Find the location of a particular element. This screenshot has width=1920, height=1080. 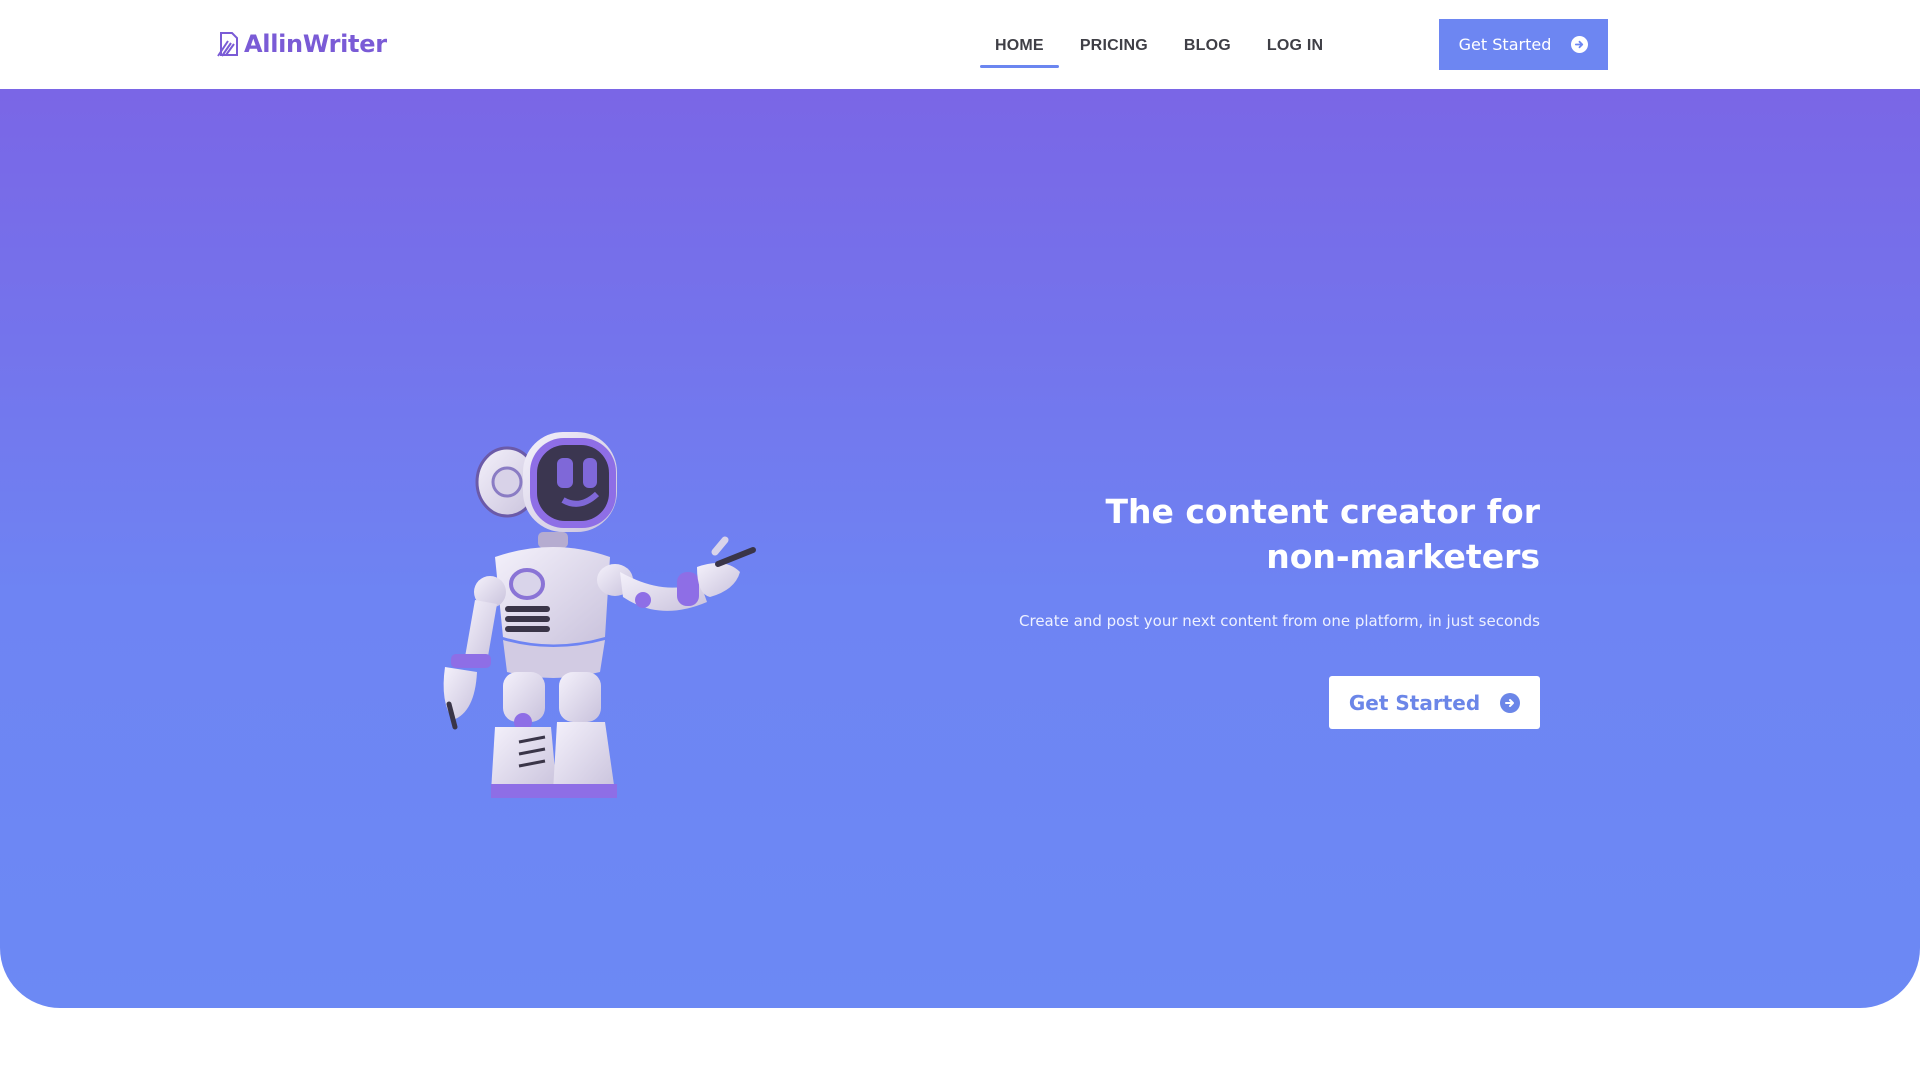

nav-pricing-label: PRICING is located at coordinates (1113, 45).